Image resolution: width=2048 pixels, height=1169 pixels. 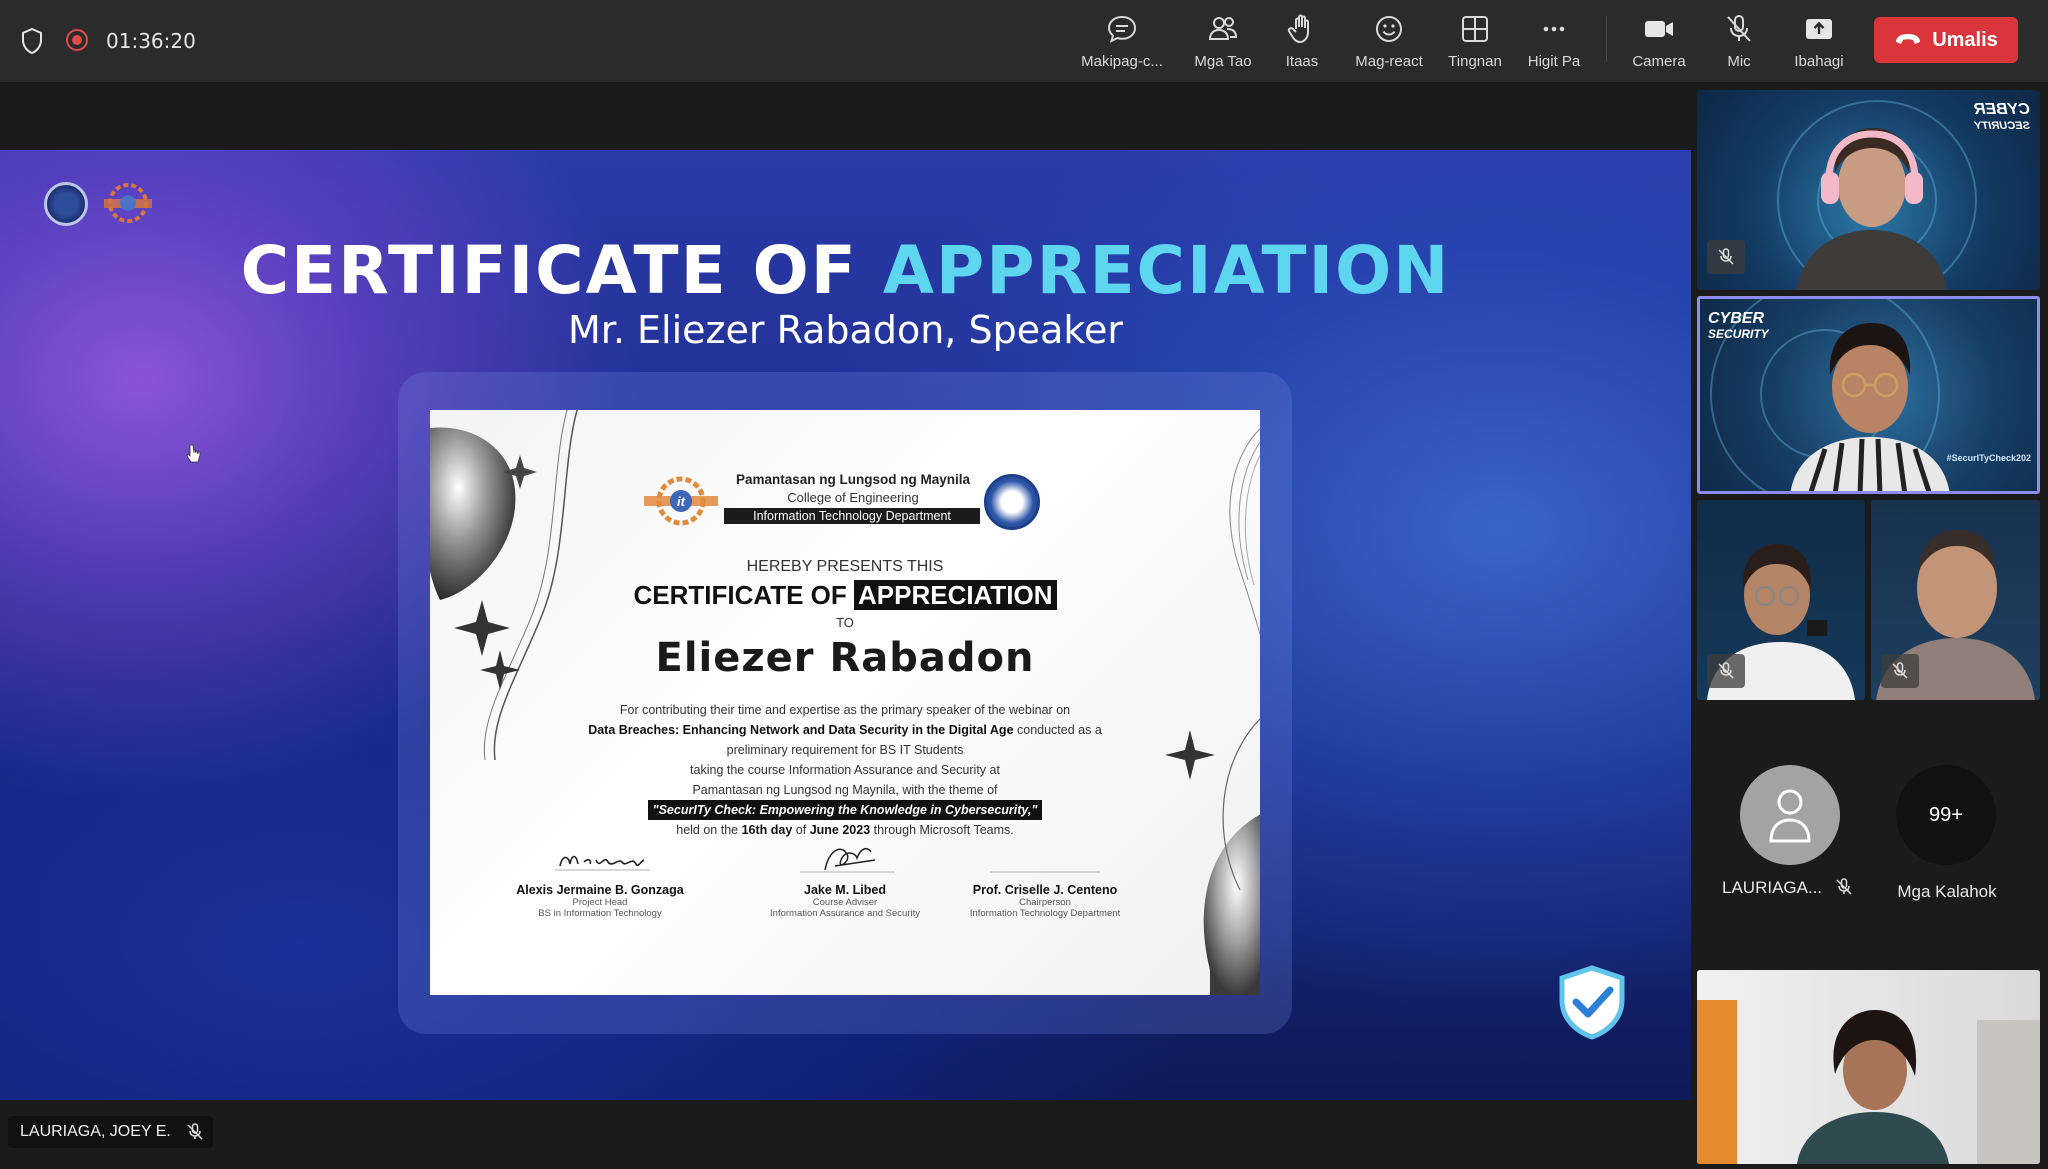 What do you see at coordinates (1212, 711) in the screenshot?
I see `chrome-ornament-right` at bounding box center [1212, 711].